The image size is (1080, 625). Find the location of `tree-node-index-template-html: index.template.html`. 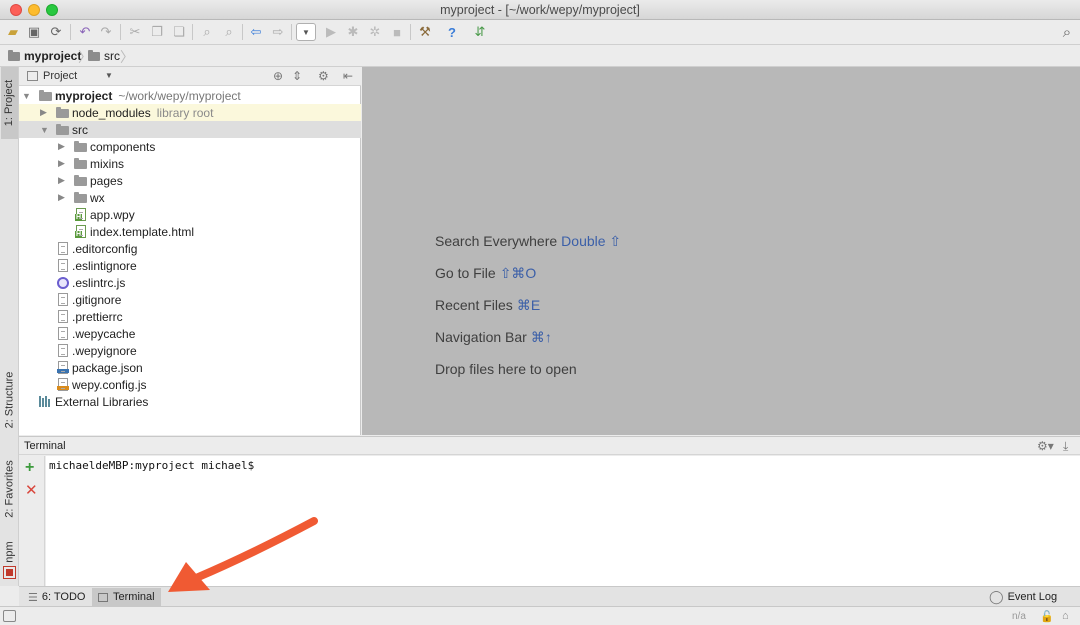

tree-node-index-template-html: index.template.html is located at coordinates (190, 231).